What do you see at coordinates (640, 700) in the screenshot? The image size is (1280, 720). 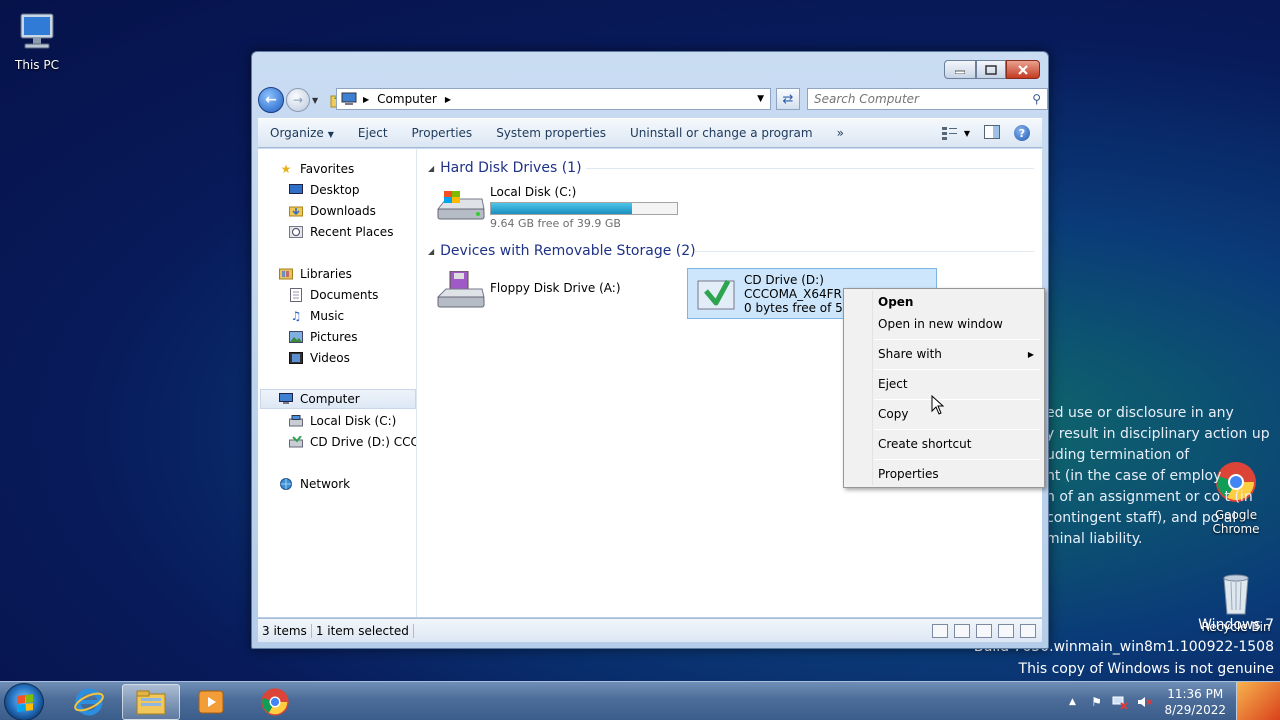 I see `taskbar: ▲ ⚑ 11:36 PM 8/29/2022` at bounding box center [640, 700].